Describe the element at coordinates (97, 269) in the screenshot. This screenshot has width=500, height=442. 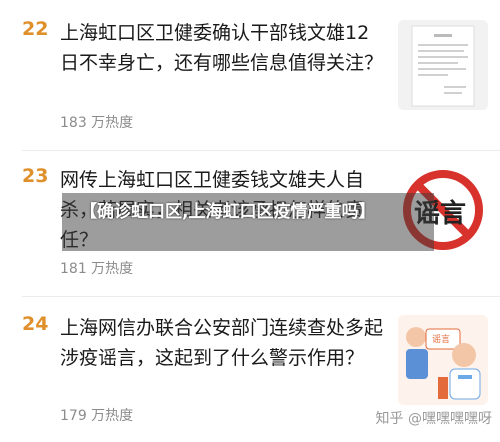
I see `heat-count: 181 万热度` at that location.